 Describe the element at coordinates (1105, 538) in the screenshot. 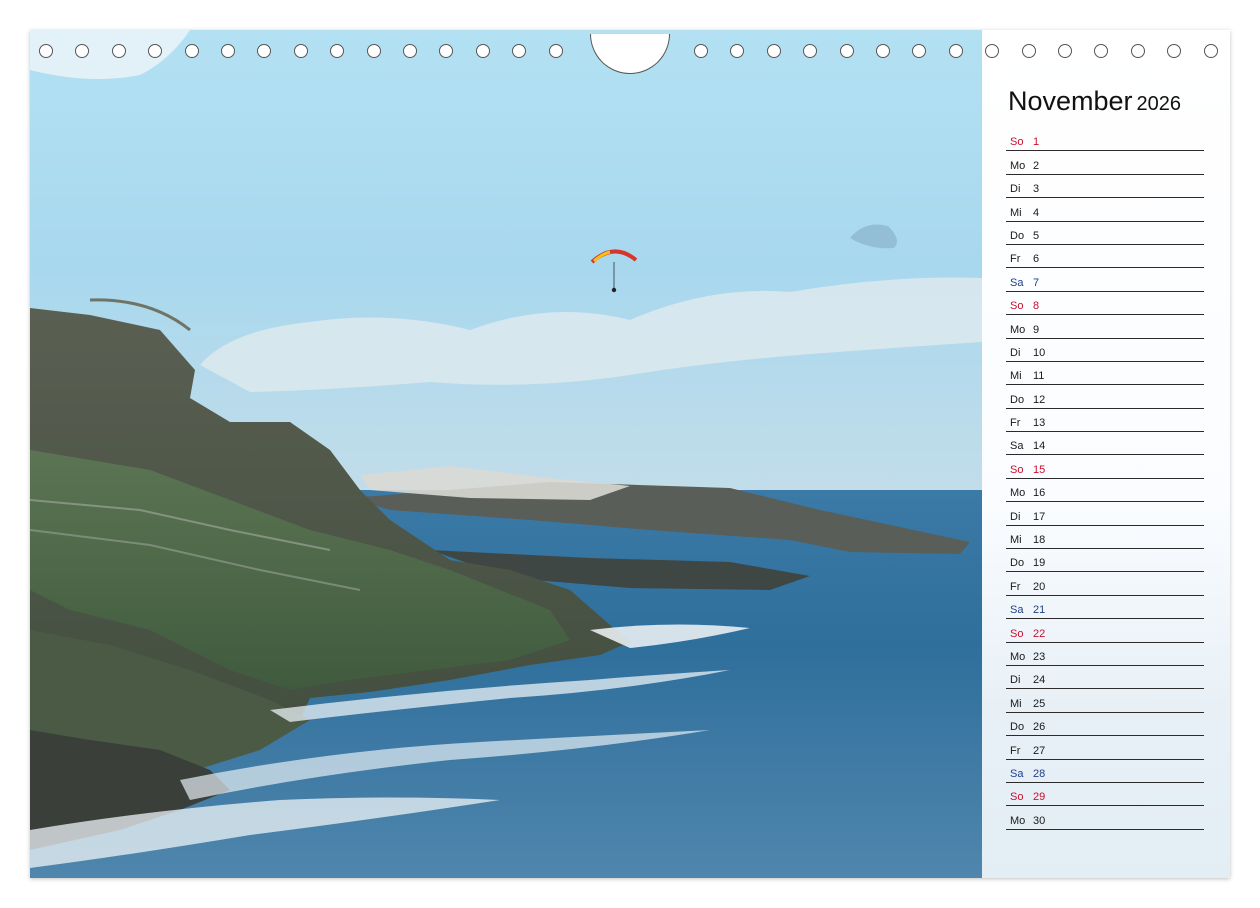

I see `day-row: Mi 18` at that location.